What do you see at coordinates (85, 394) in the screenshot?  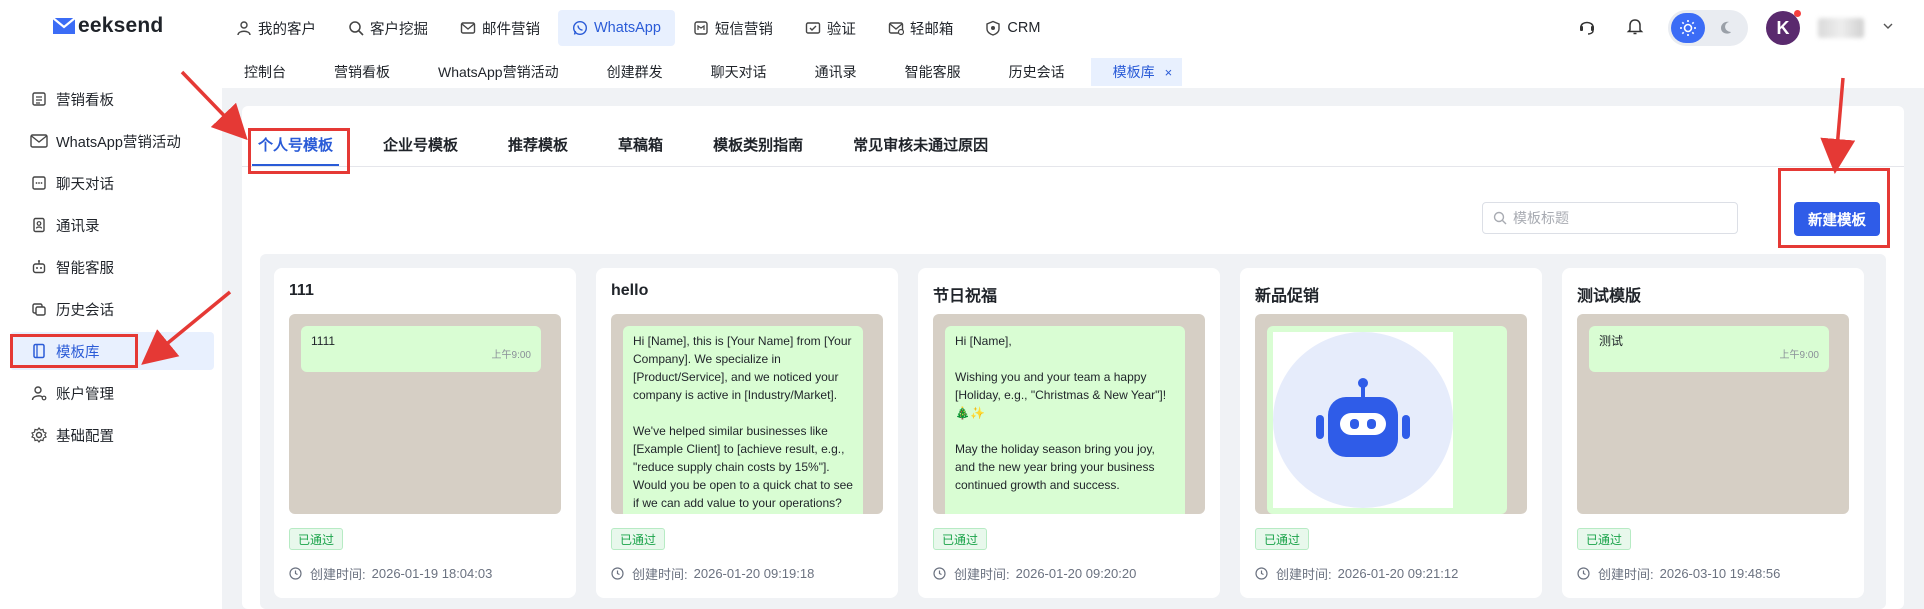 I see `sidebar-item-label: 账户管理` at bounding box center [85, 394].